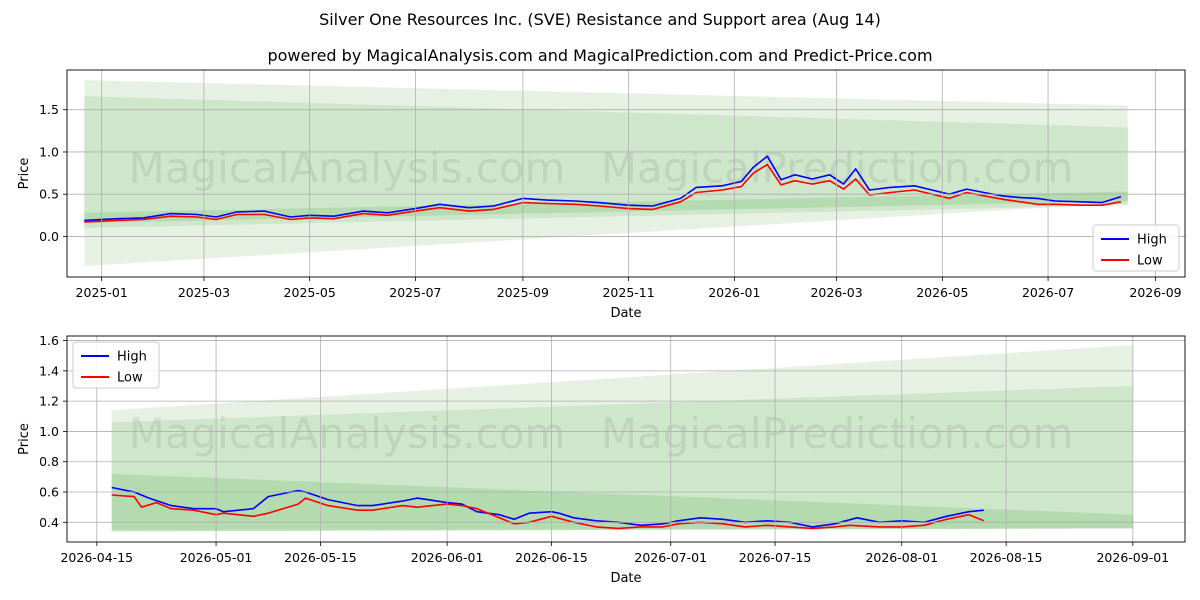  I want to click on y-tick-label: 0.5, so click(49, 194).